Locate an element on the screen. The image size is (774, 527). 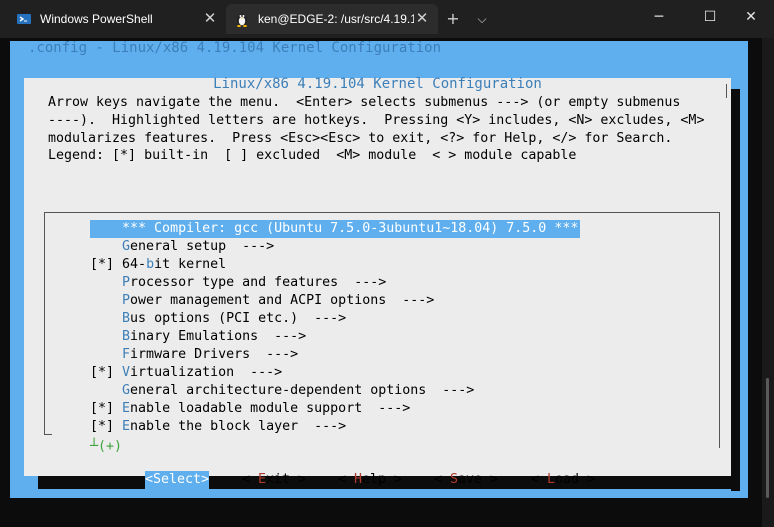
menu-item-bus-options: Bus options (PCI etc.) ---> is located at coordinates (218, 319).